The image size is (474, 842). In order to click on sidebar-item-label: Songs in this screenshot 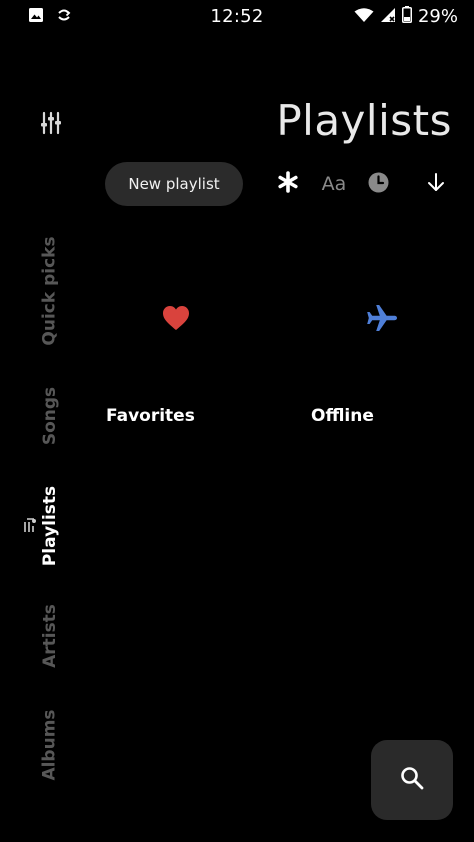, I will do `click(49, 416)`.